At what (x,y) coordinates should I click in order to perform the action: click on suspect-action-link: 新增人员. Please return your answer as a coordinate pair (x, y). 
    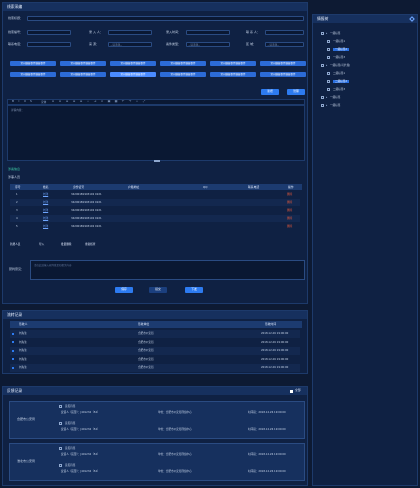
    Looking at the image, I should click on (15, 244).